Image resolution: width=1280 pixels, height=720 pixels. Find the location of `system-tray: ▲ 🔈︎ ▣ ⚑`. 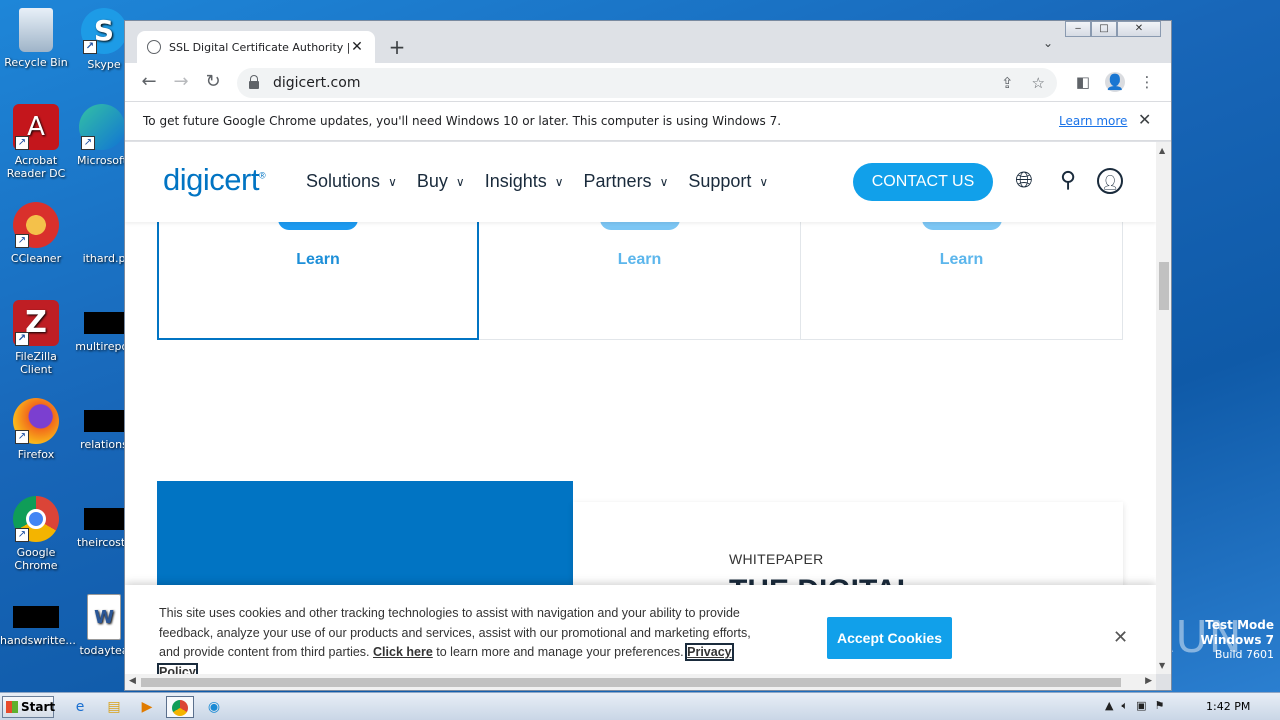

system-tray: ▲ 🔈︎ ▣ ⚑ is located at coordinates (1134, 706).